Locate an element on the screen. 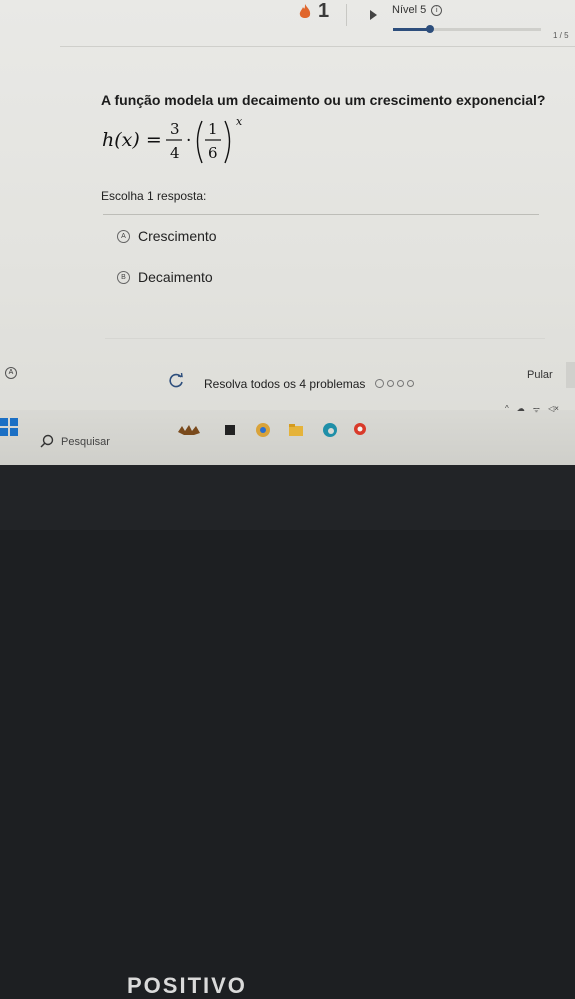 This screenshot has height=999, width=575. level-progress-bar is located at coordinates (467, 29).